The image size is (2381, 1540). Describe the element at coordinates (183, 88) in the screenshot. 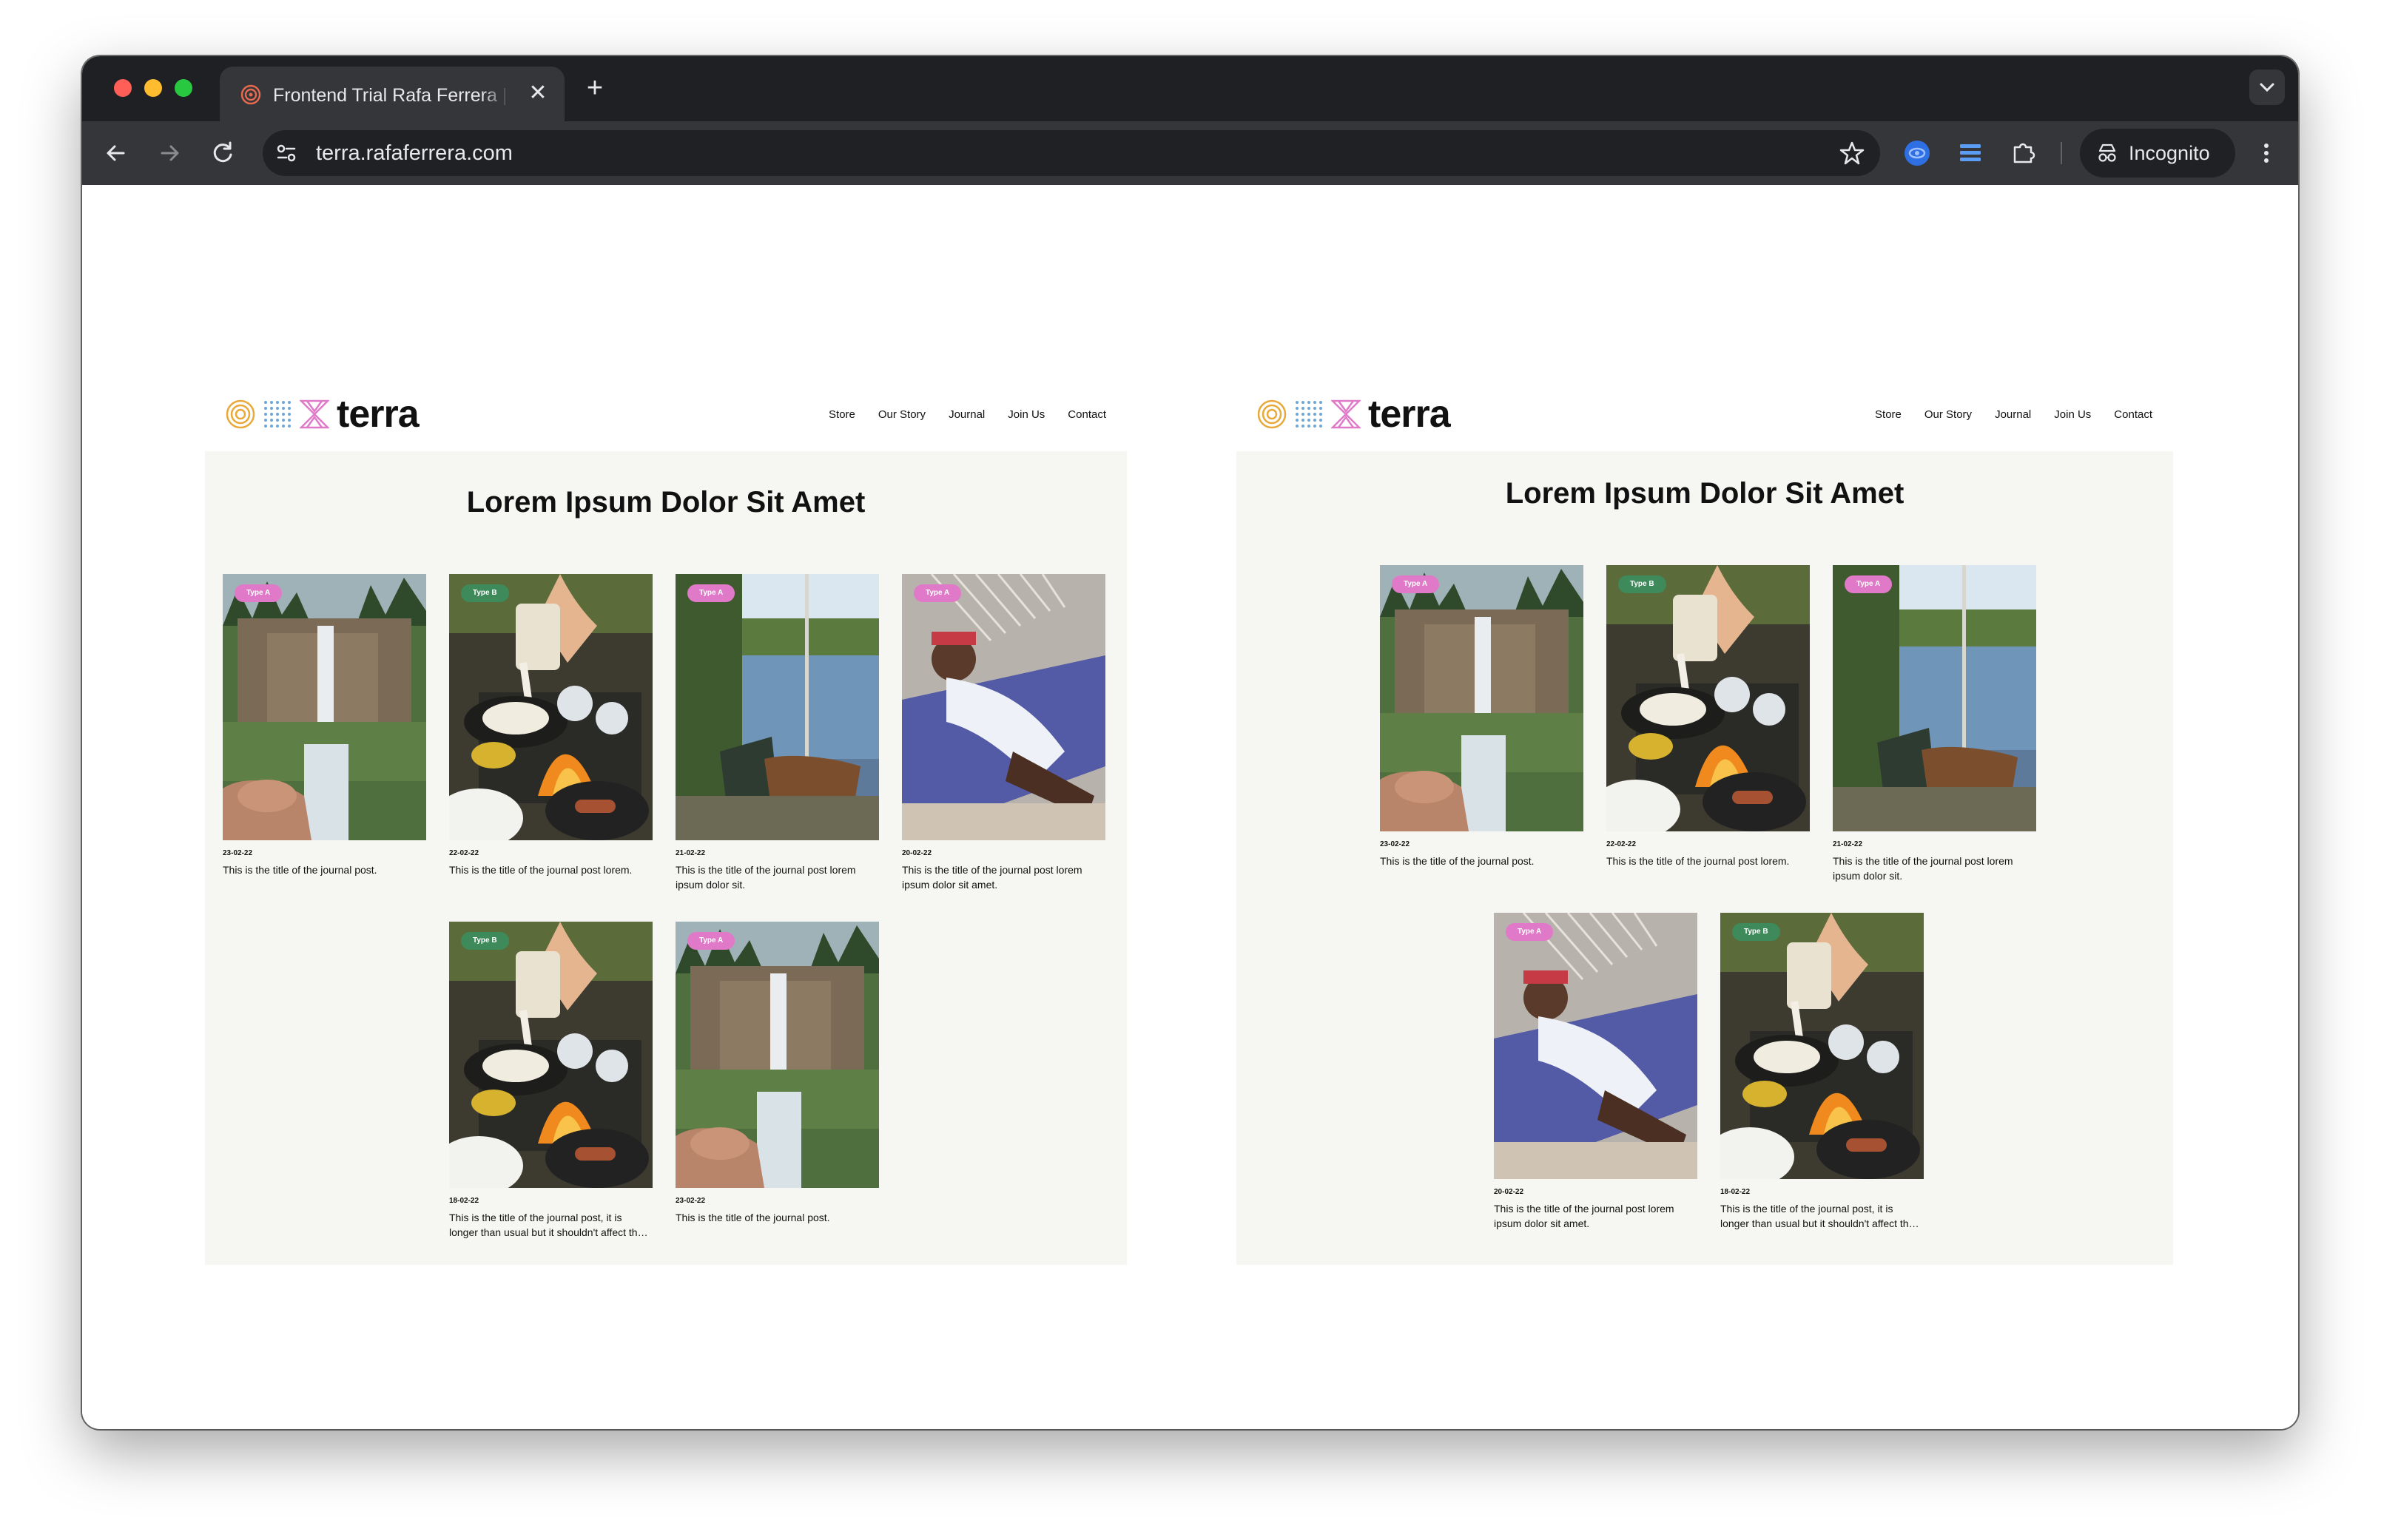

I see `maximize-window-button` at that location.